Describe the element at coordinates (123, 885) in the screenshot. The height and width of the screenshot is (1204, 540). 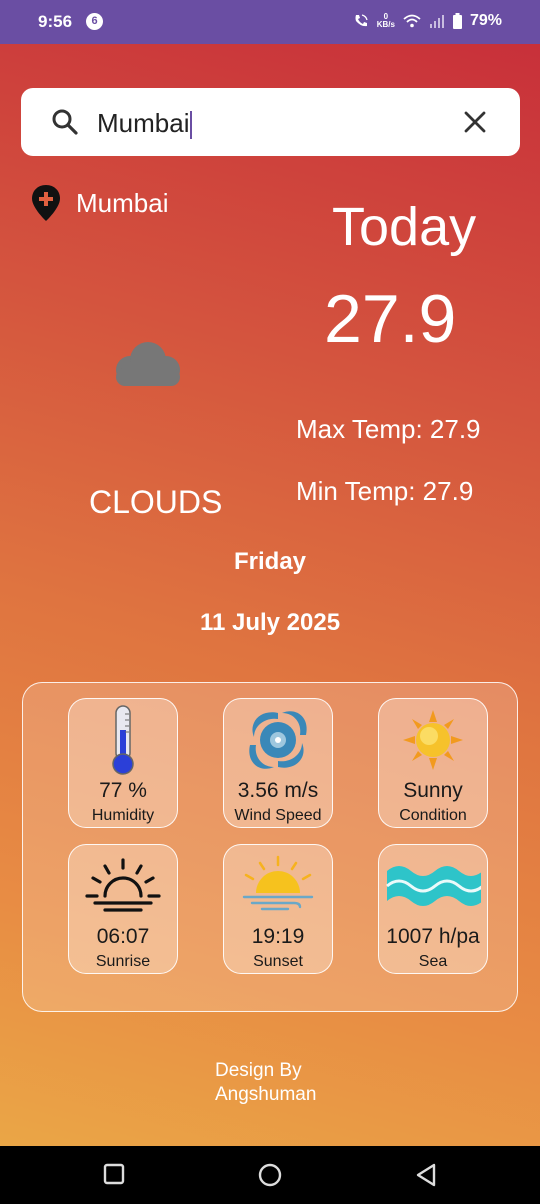
I see `sunrise-icon` at that location.